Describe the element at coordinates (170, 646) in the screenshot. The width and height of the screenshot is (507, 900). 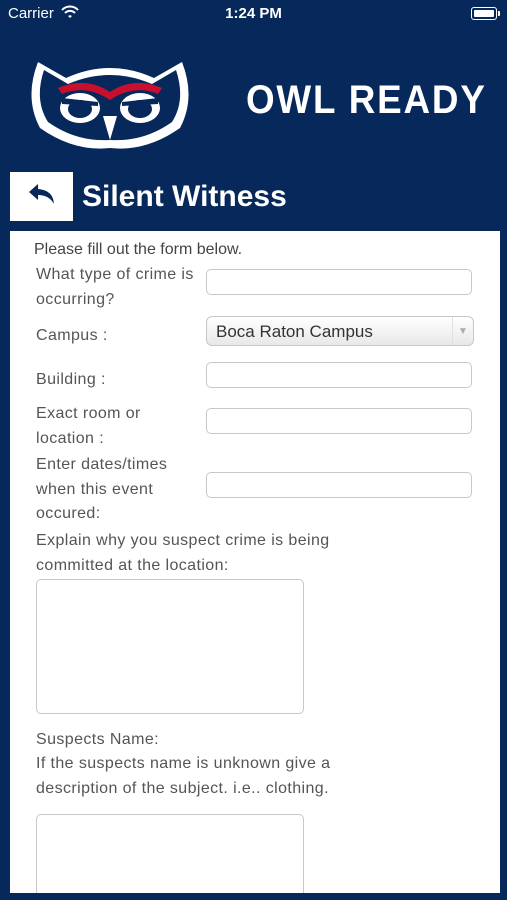
I see `explain-textarea` at that location.